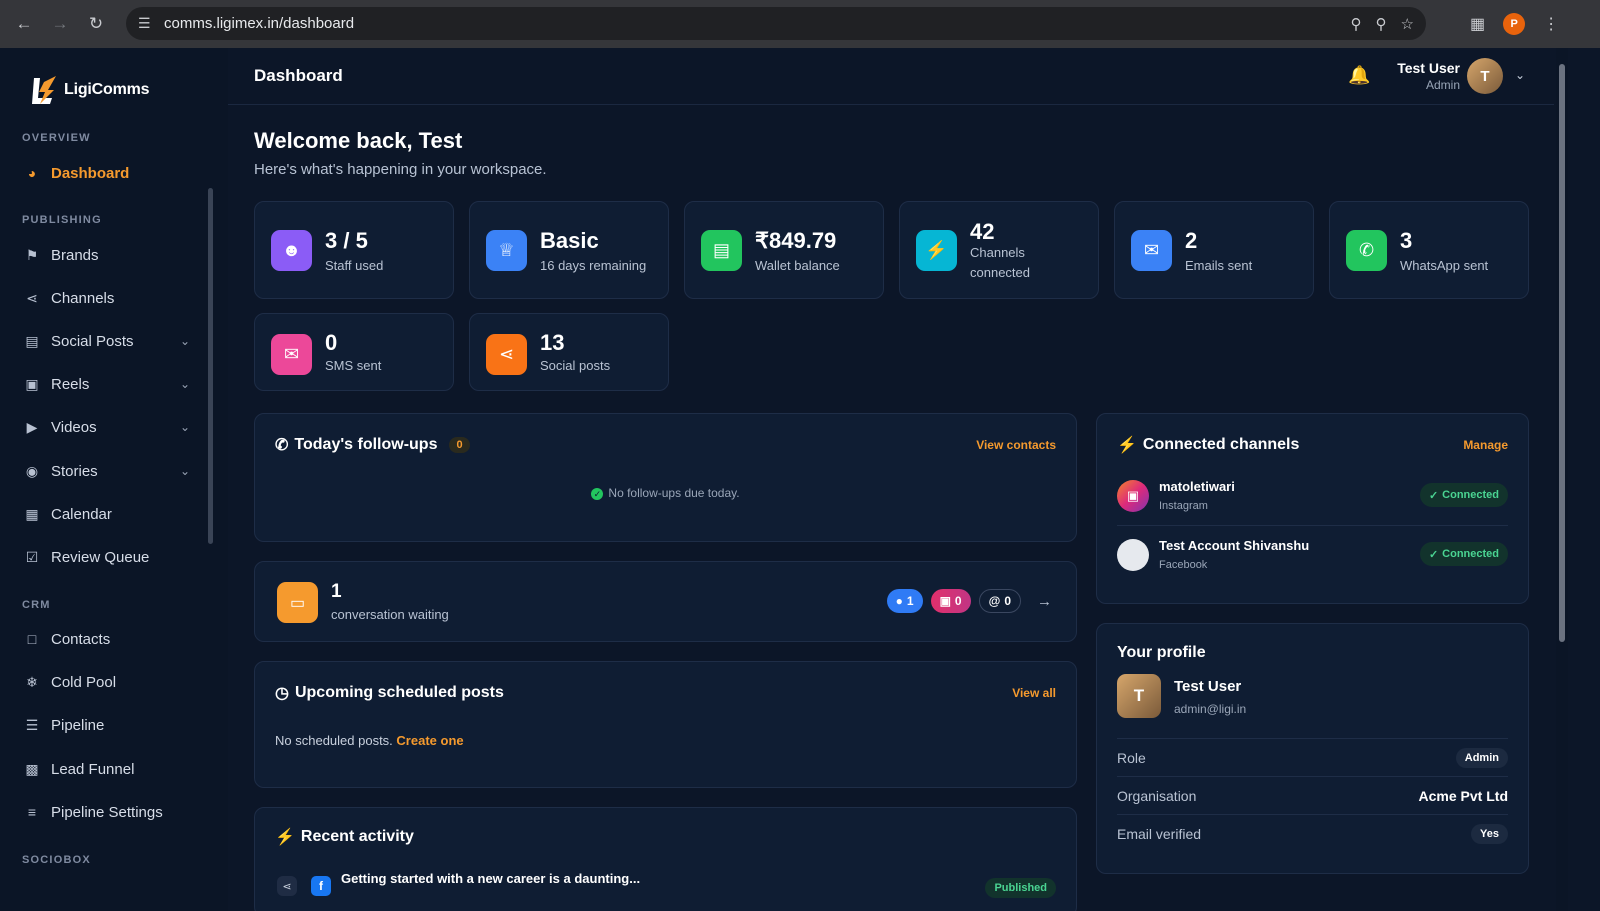 This screenshot has height=911, width=1600. Describe the element at coordinates (366, 444) in the screenshot. I see `card-title-text: Today's follow-ups` at that location.